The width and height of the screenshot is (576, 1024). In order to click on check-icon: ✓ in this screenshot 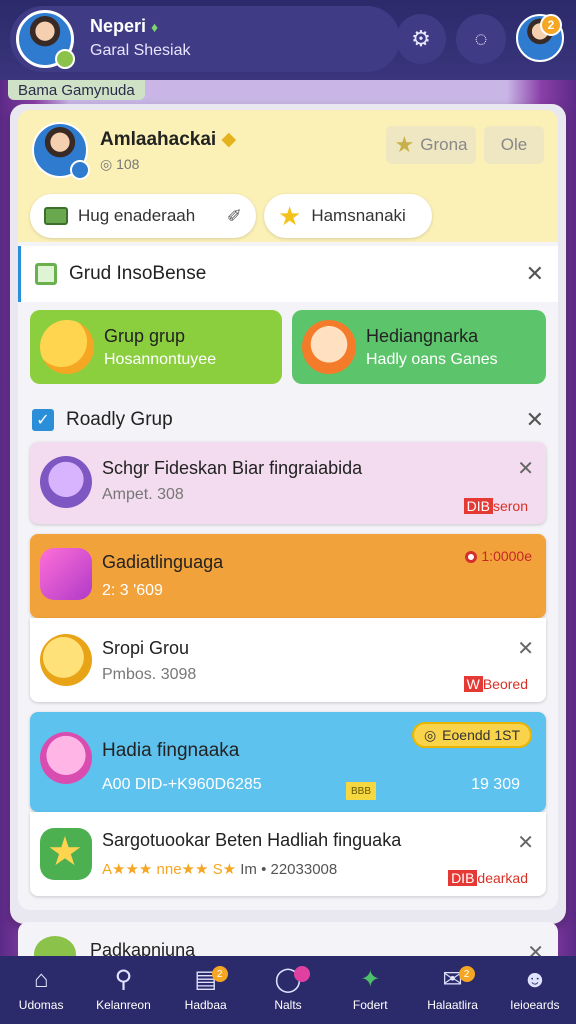, I will do `click(43, 420)`.